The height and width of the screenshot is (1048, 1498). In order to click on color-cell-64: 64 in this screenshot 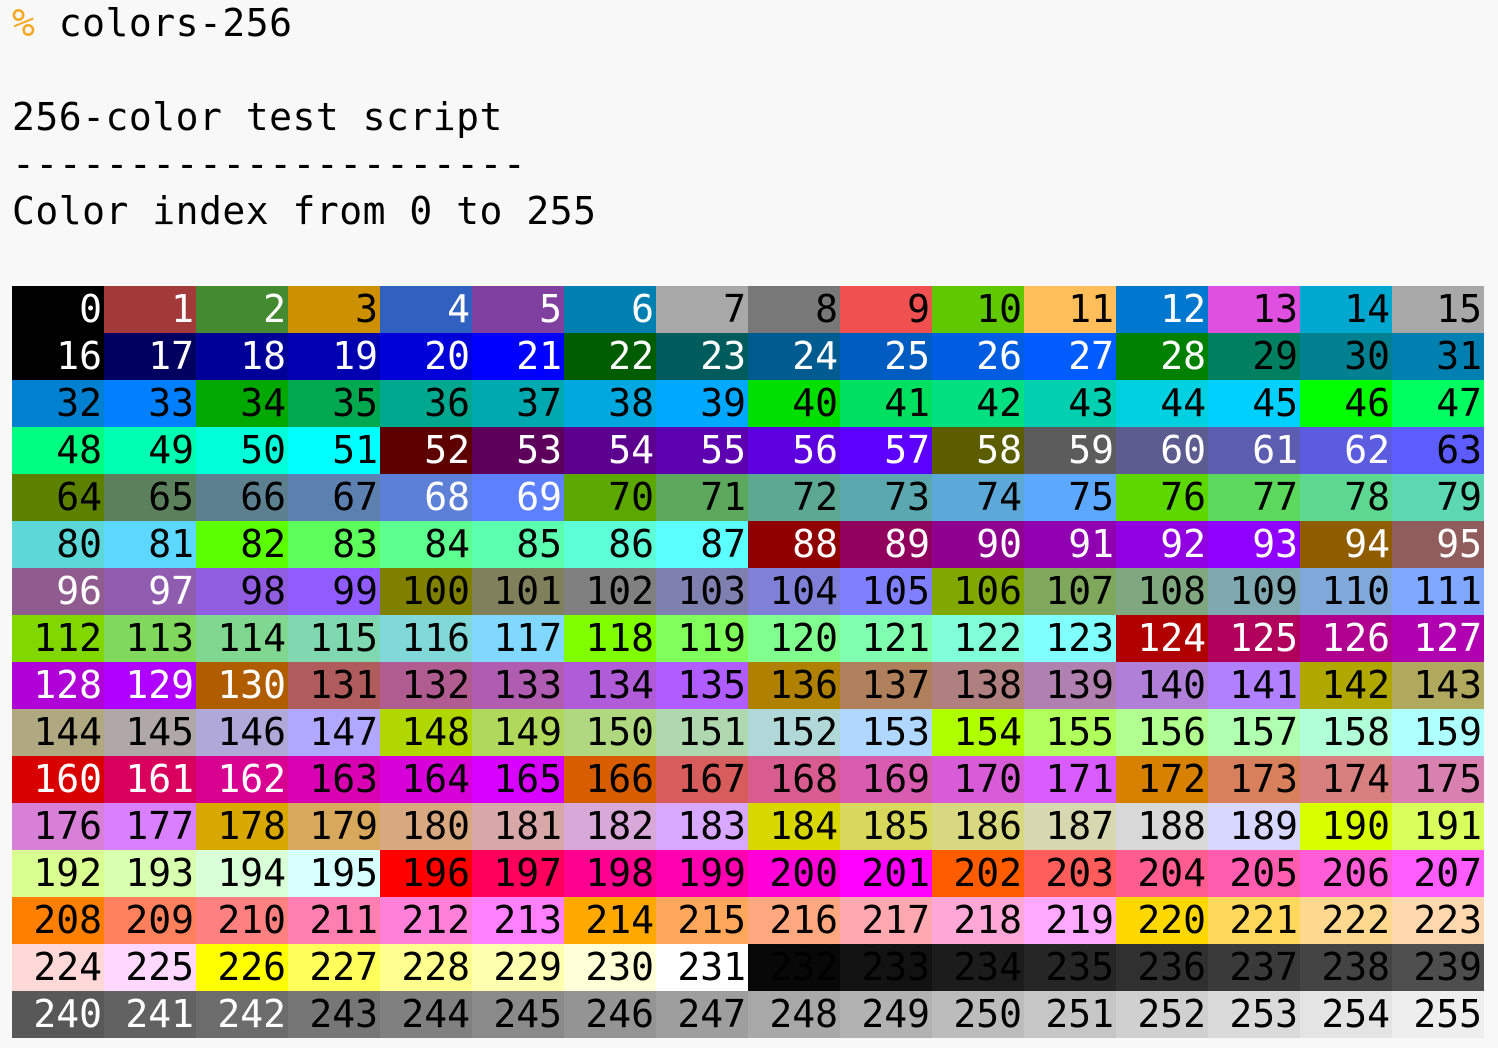, I will do `click(58, 497)`.